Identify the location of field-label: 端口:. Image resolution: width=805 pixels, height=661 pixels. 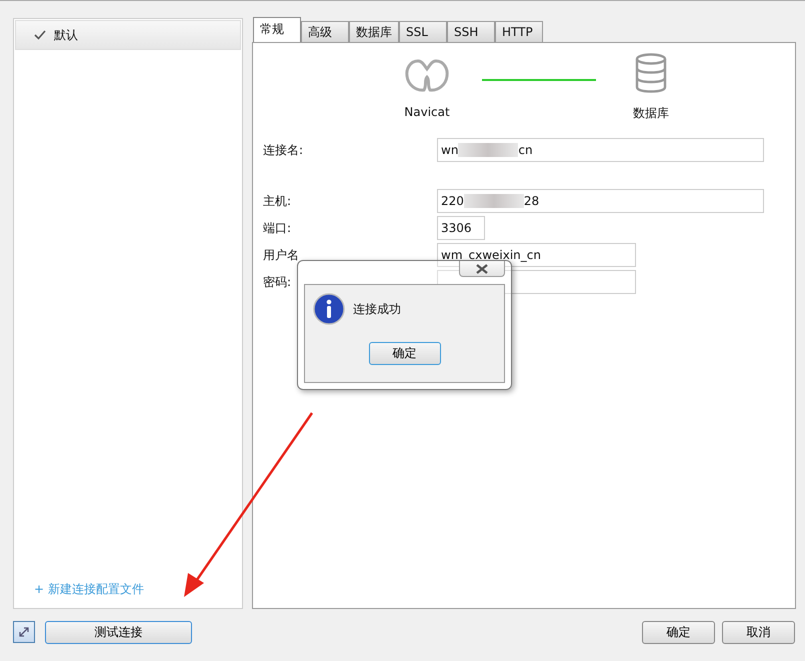
(277, 228).